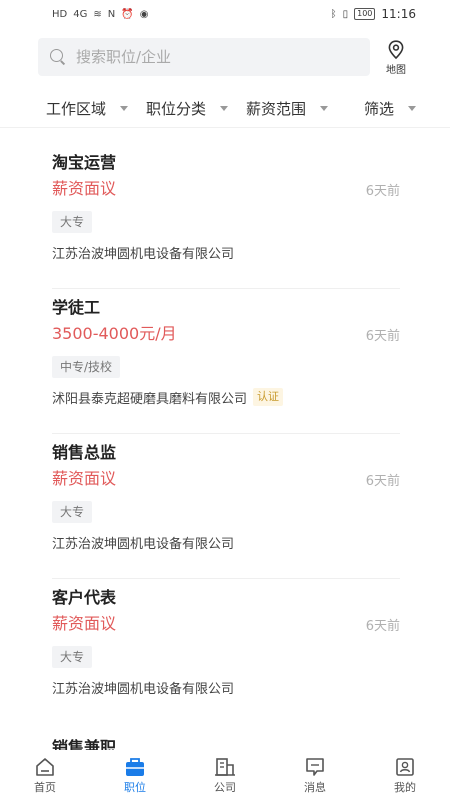 The width and height of the screenshot is (450, 800). Describe the element at coordinates (225, 14) in the screenshot. I see `status-bar: HD 4G ≋ N ⏰ ◉ ᛒ ▯ 100 11:16` at that location.